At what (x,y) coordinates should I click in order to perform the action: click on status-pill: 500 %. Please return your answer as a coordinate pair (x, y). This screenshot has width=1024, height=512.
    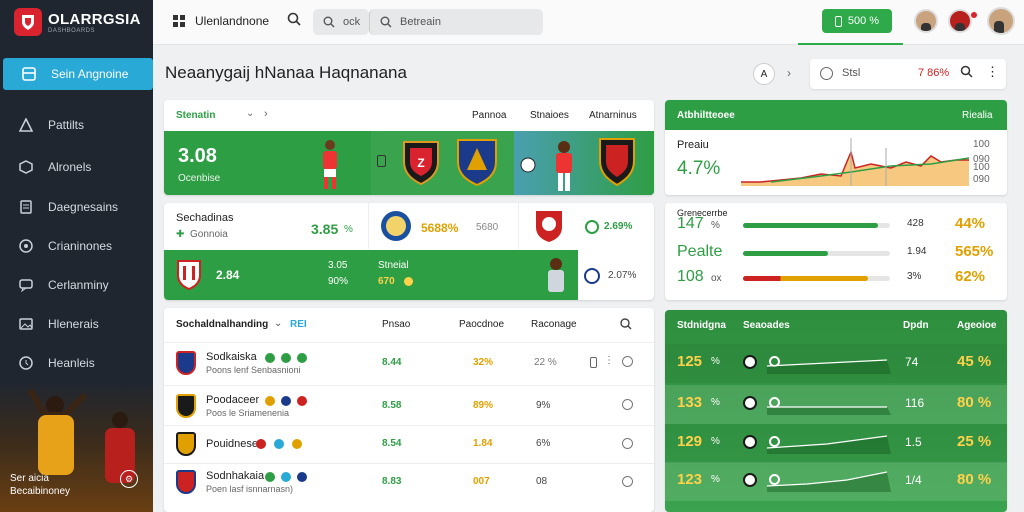
    Looking at the image, I should click on (857, 21).